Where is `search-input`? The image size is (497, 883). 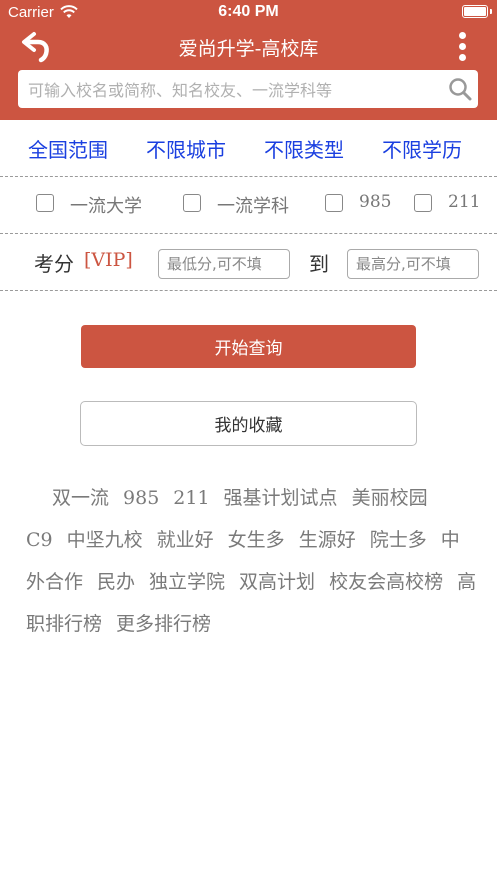
search-input is located at coordinates (233, 90).